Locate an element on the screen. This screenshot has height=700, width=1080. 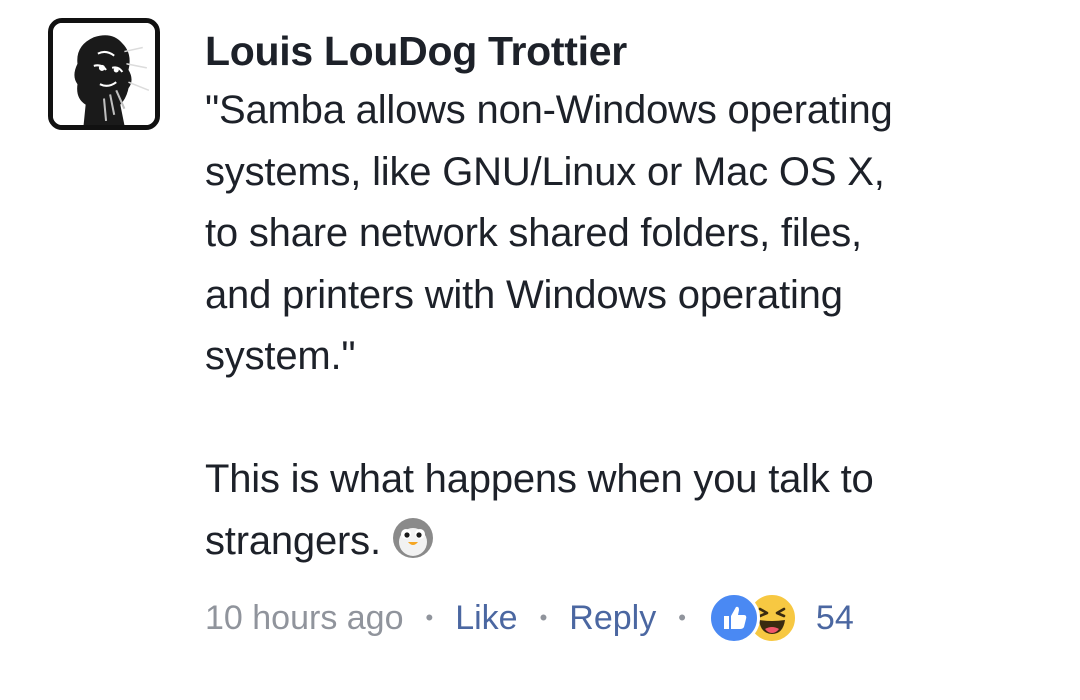
reactions-summary is located at coordinates (752, 618).